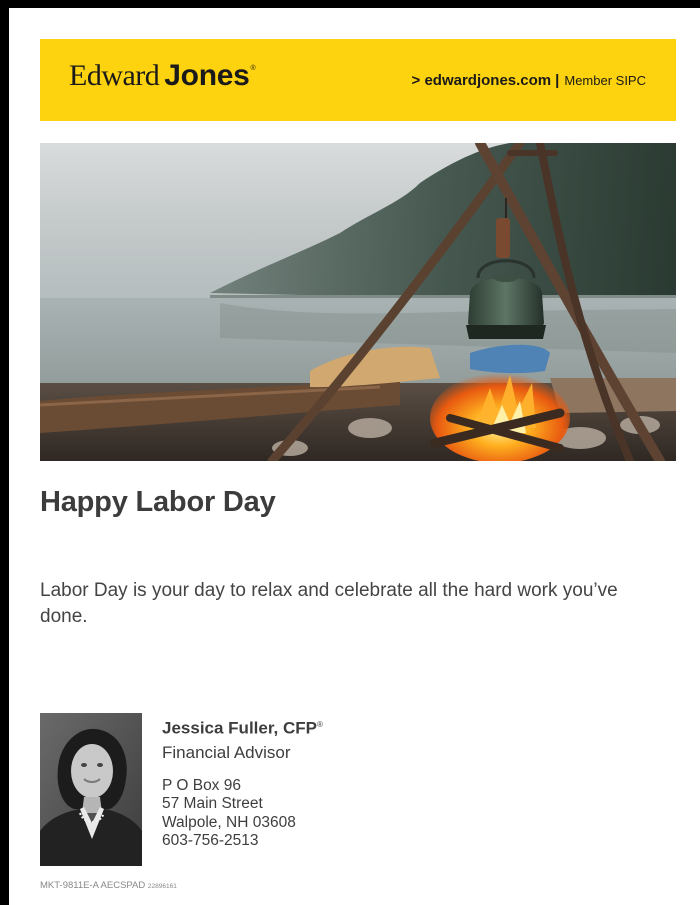 The width and height of the screenshot is (700, 905). What do you see at coordinates (226, 752) in the screenshot?
I see `advisor-title: Financial Advisor` at bounding box center [226, 752].